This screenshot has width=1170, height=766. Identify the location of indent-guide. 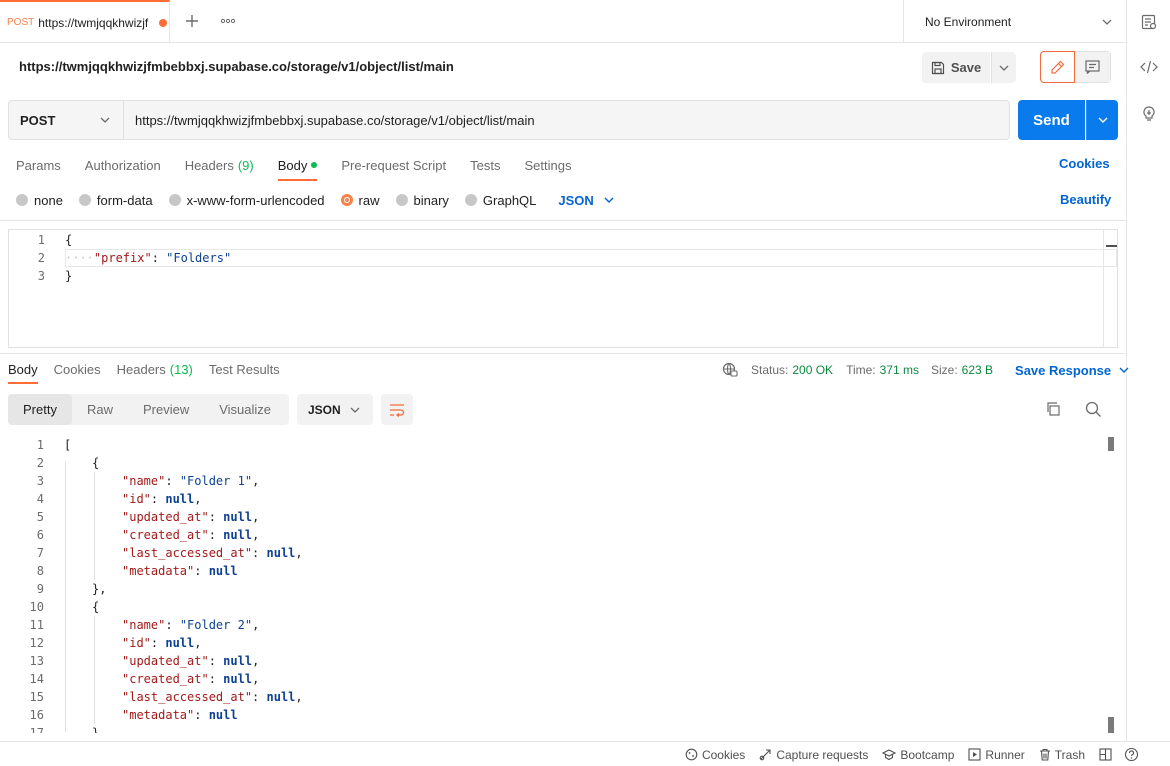
(65, 597).